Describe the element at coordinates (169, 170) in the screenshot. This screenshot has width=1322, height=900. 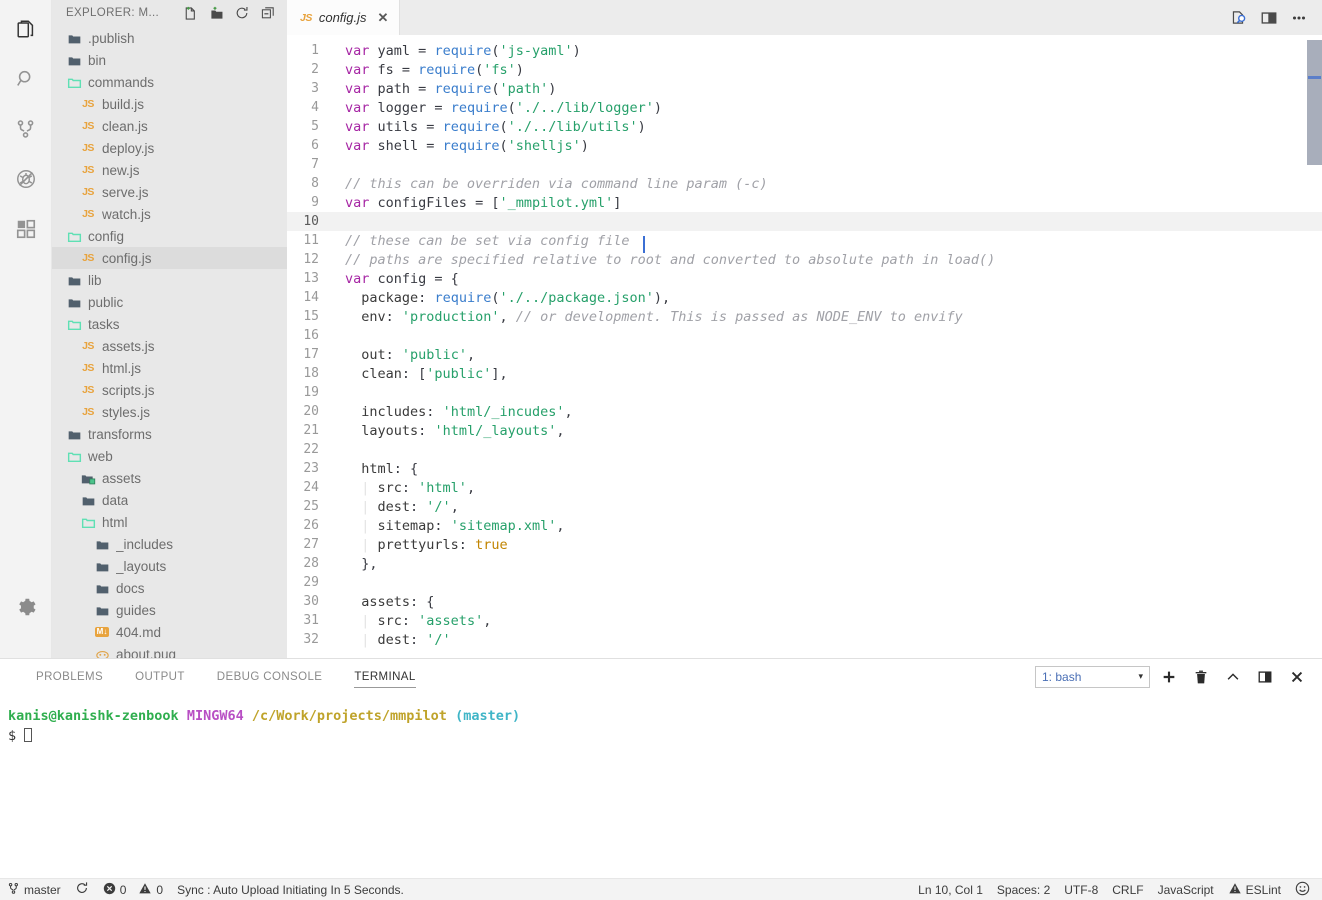
I see `tree-item-new-js: JS new.js` at that location.